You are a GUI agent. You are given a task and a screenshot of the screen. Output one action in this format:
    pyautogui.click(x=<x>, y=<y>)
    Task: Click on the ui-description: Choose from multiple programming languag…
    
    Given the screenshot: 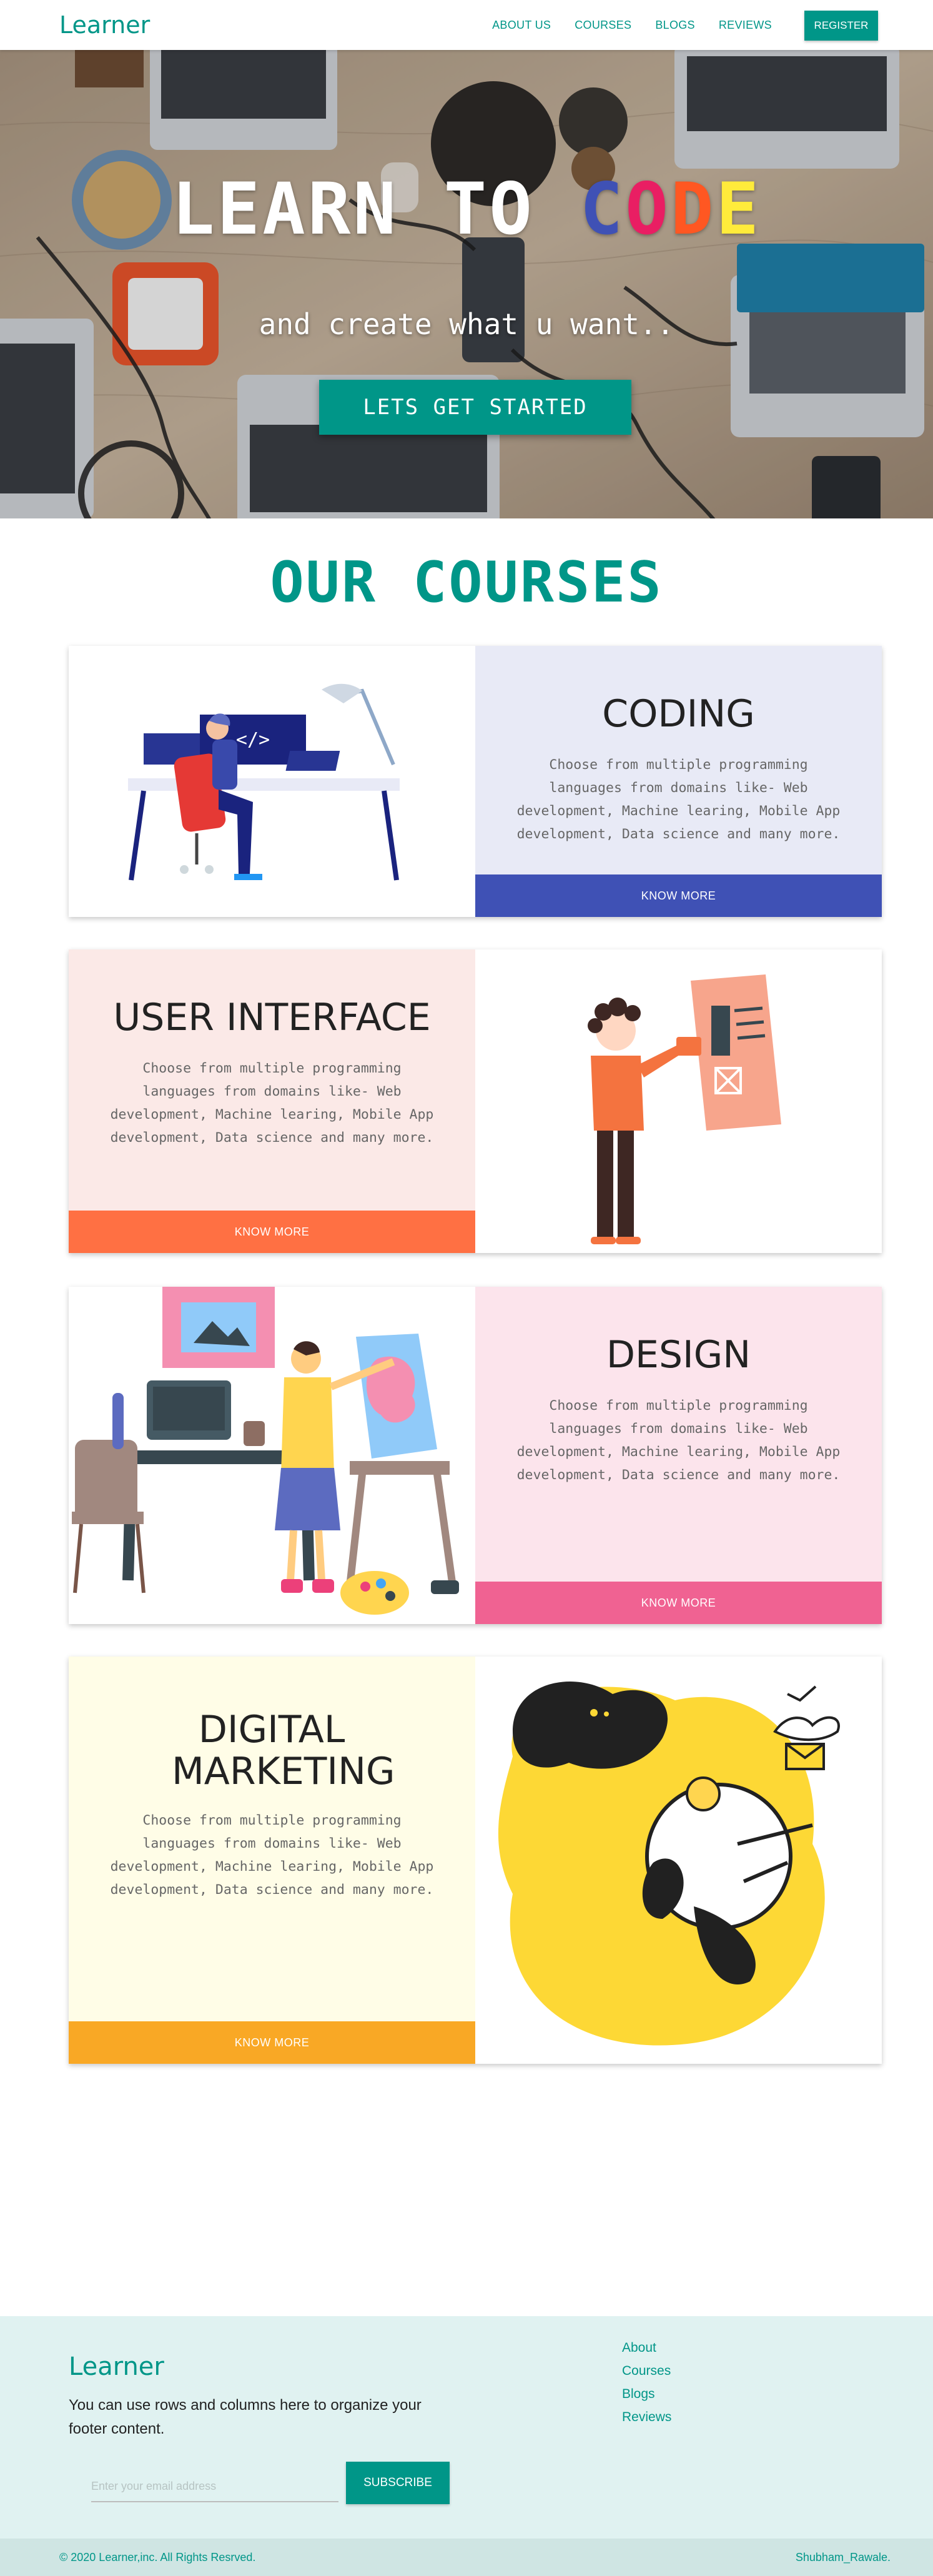 What is the action you would take?
    pyautogui.click(x=272, y=1103)
    